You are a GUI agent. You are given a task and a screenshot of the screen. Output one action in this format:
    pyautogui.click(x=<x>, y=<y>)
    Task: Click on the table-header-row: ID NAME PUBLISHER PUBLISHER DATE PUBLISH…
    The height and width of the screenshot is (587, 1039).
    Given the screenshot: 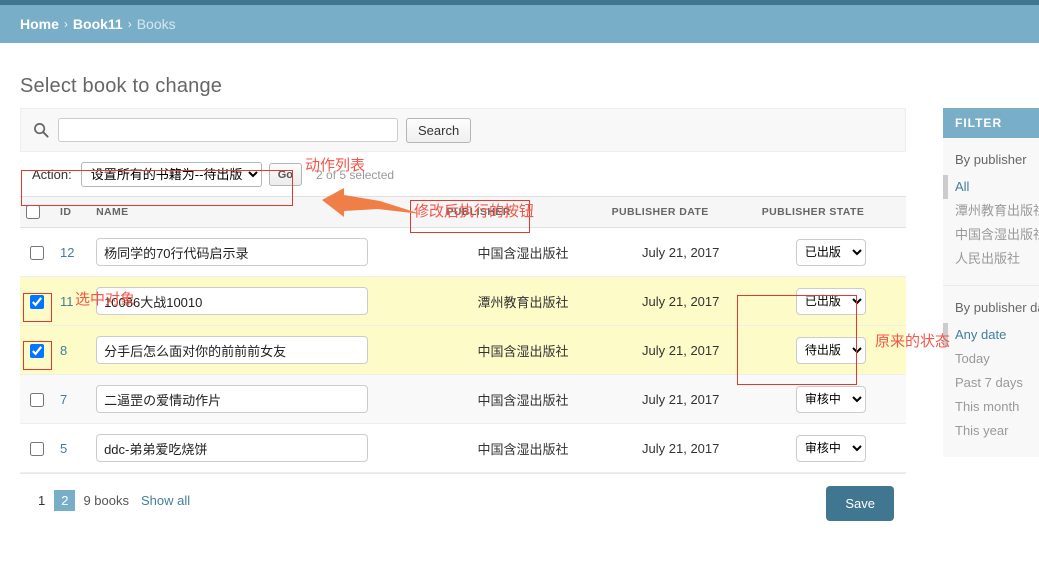 What is the action you would take?
    pyautogui.click(x=463, y=212)
    